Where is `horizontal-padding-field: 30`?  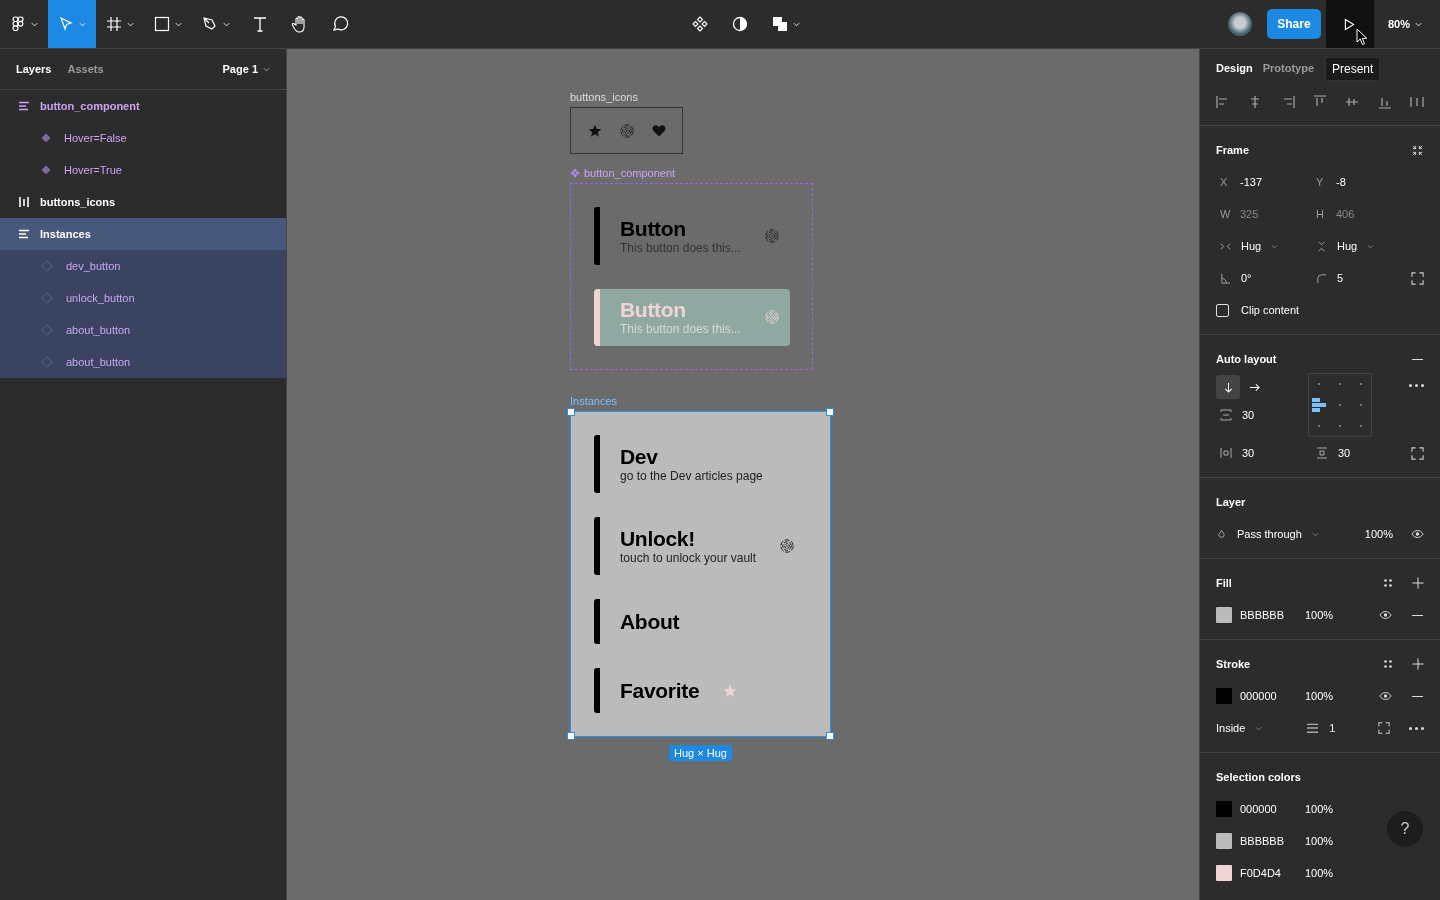 horizontal-padding-field: 30 is located at coordinates (1264, 453).